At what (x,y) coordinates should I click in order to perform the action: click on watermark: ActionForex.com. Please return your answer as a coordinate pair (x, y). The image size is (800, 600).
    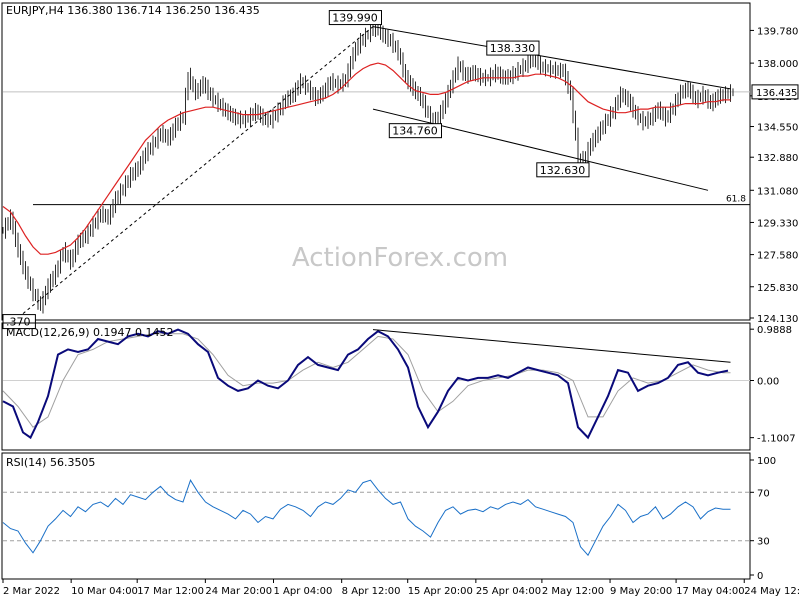
    Looking at the image, I should click on (400, 258).